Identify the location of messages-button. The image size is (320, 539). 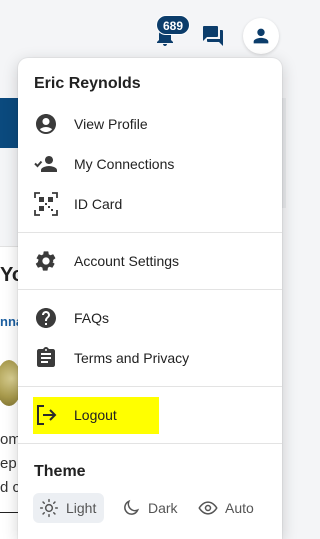
(213, 36).